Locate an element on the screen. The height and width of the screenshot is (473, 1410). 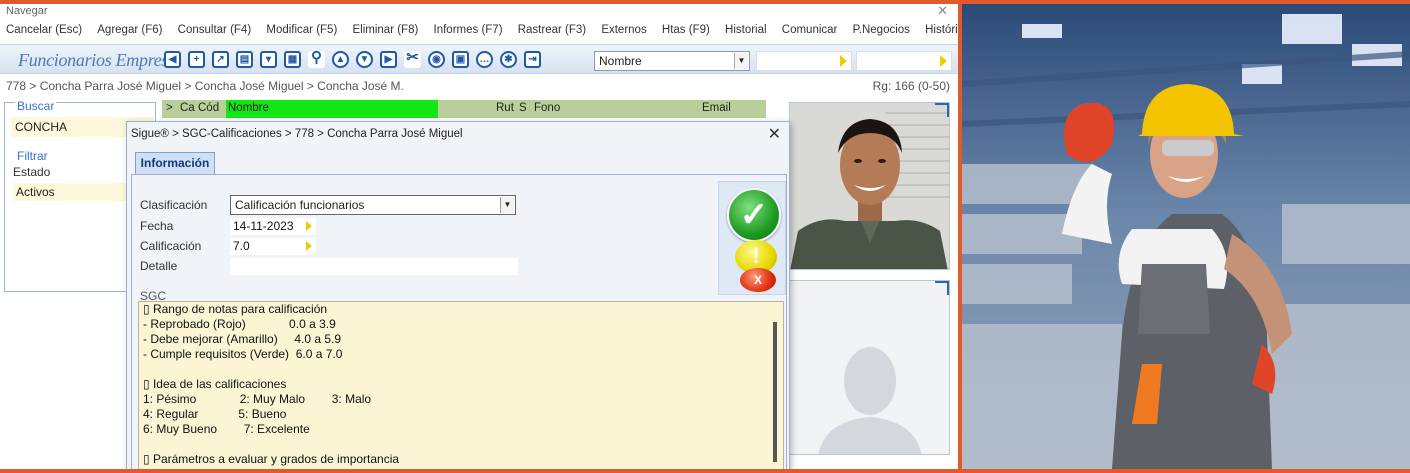
menu-modificar: Modificar (F5) is located at coordinates (301, 30).